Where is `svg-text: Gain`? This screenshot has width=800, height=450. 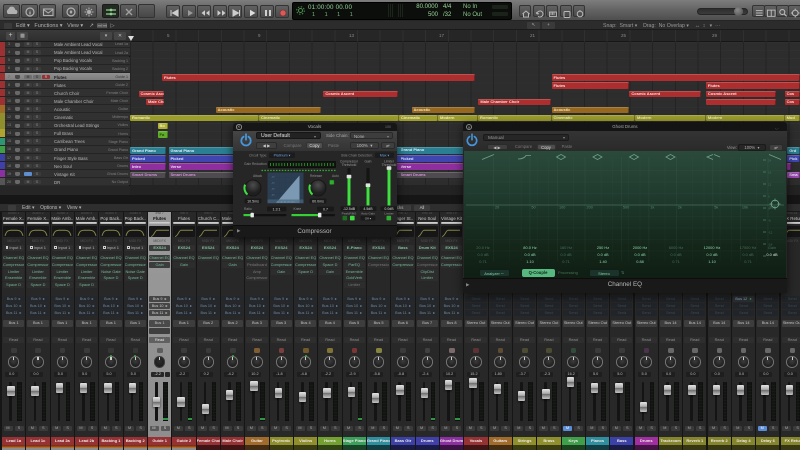 svg-text: Gain is located at coordinates (367, 162).